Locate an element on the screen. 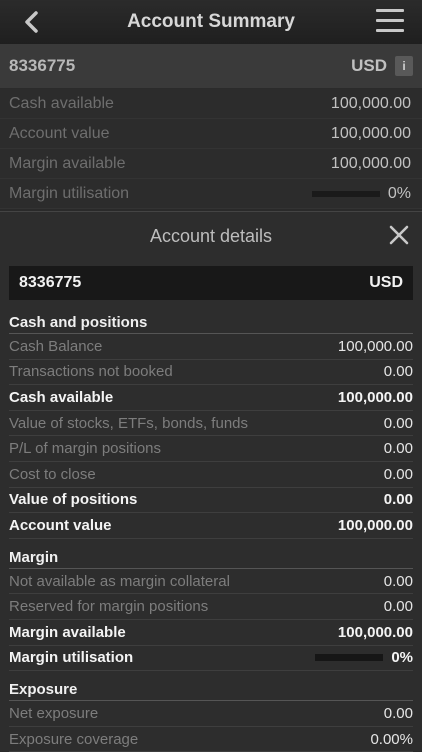 The image size is (422, 752). nav-bar: Account Summary is located at coordinates (211, 22).